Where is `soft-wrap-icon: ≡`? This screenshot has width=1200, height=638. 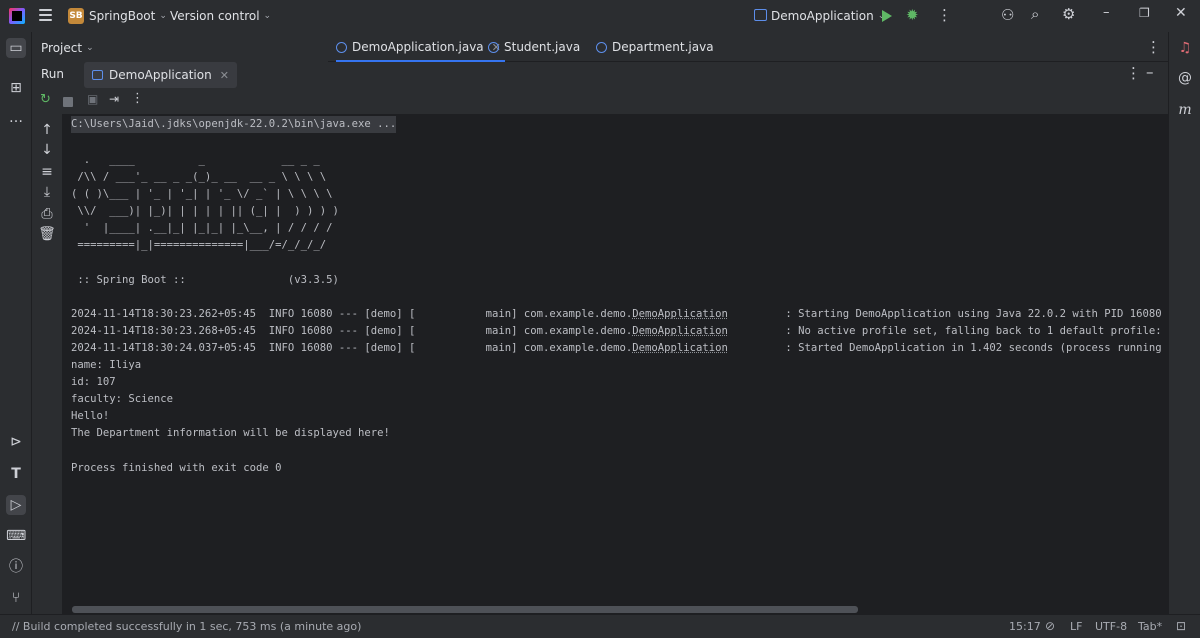 soft-wrap-icon: ≡ is located at coordinates (47, 172).